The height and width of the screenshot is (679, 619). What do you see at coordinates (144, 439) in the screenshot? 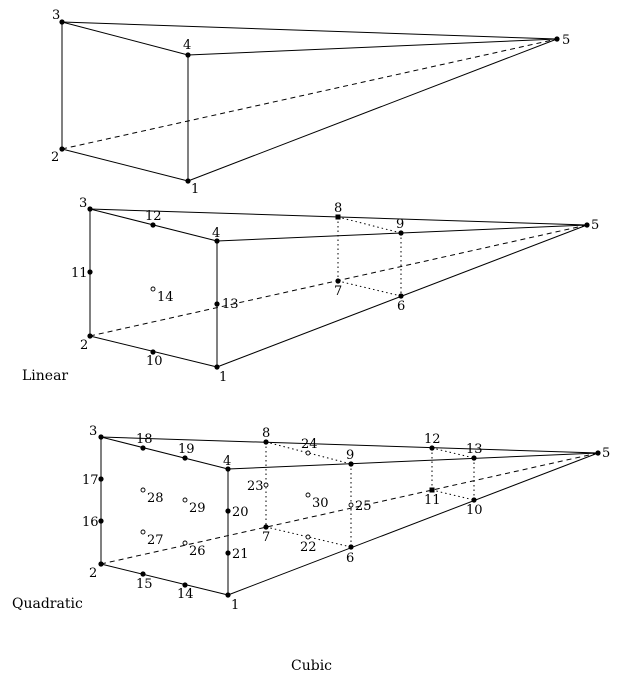
I see `node-label: 18` at bounding box center [144, 439].